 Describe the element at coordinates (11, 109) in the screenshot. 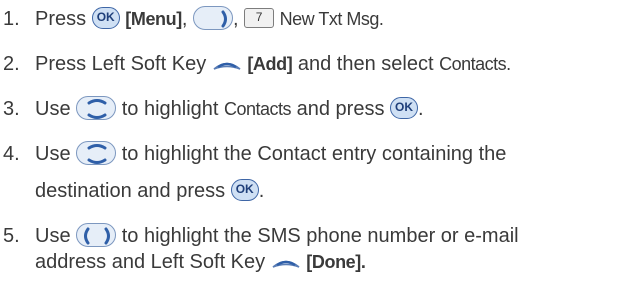

I see `step-number: 3.` at that location.